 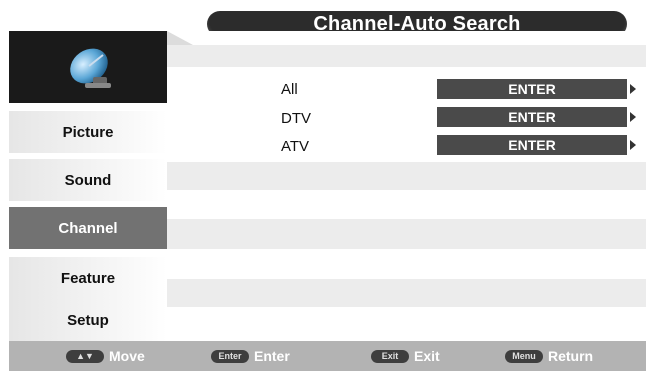 I want to click on hint-label: Return, so click(x=571, y=356).